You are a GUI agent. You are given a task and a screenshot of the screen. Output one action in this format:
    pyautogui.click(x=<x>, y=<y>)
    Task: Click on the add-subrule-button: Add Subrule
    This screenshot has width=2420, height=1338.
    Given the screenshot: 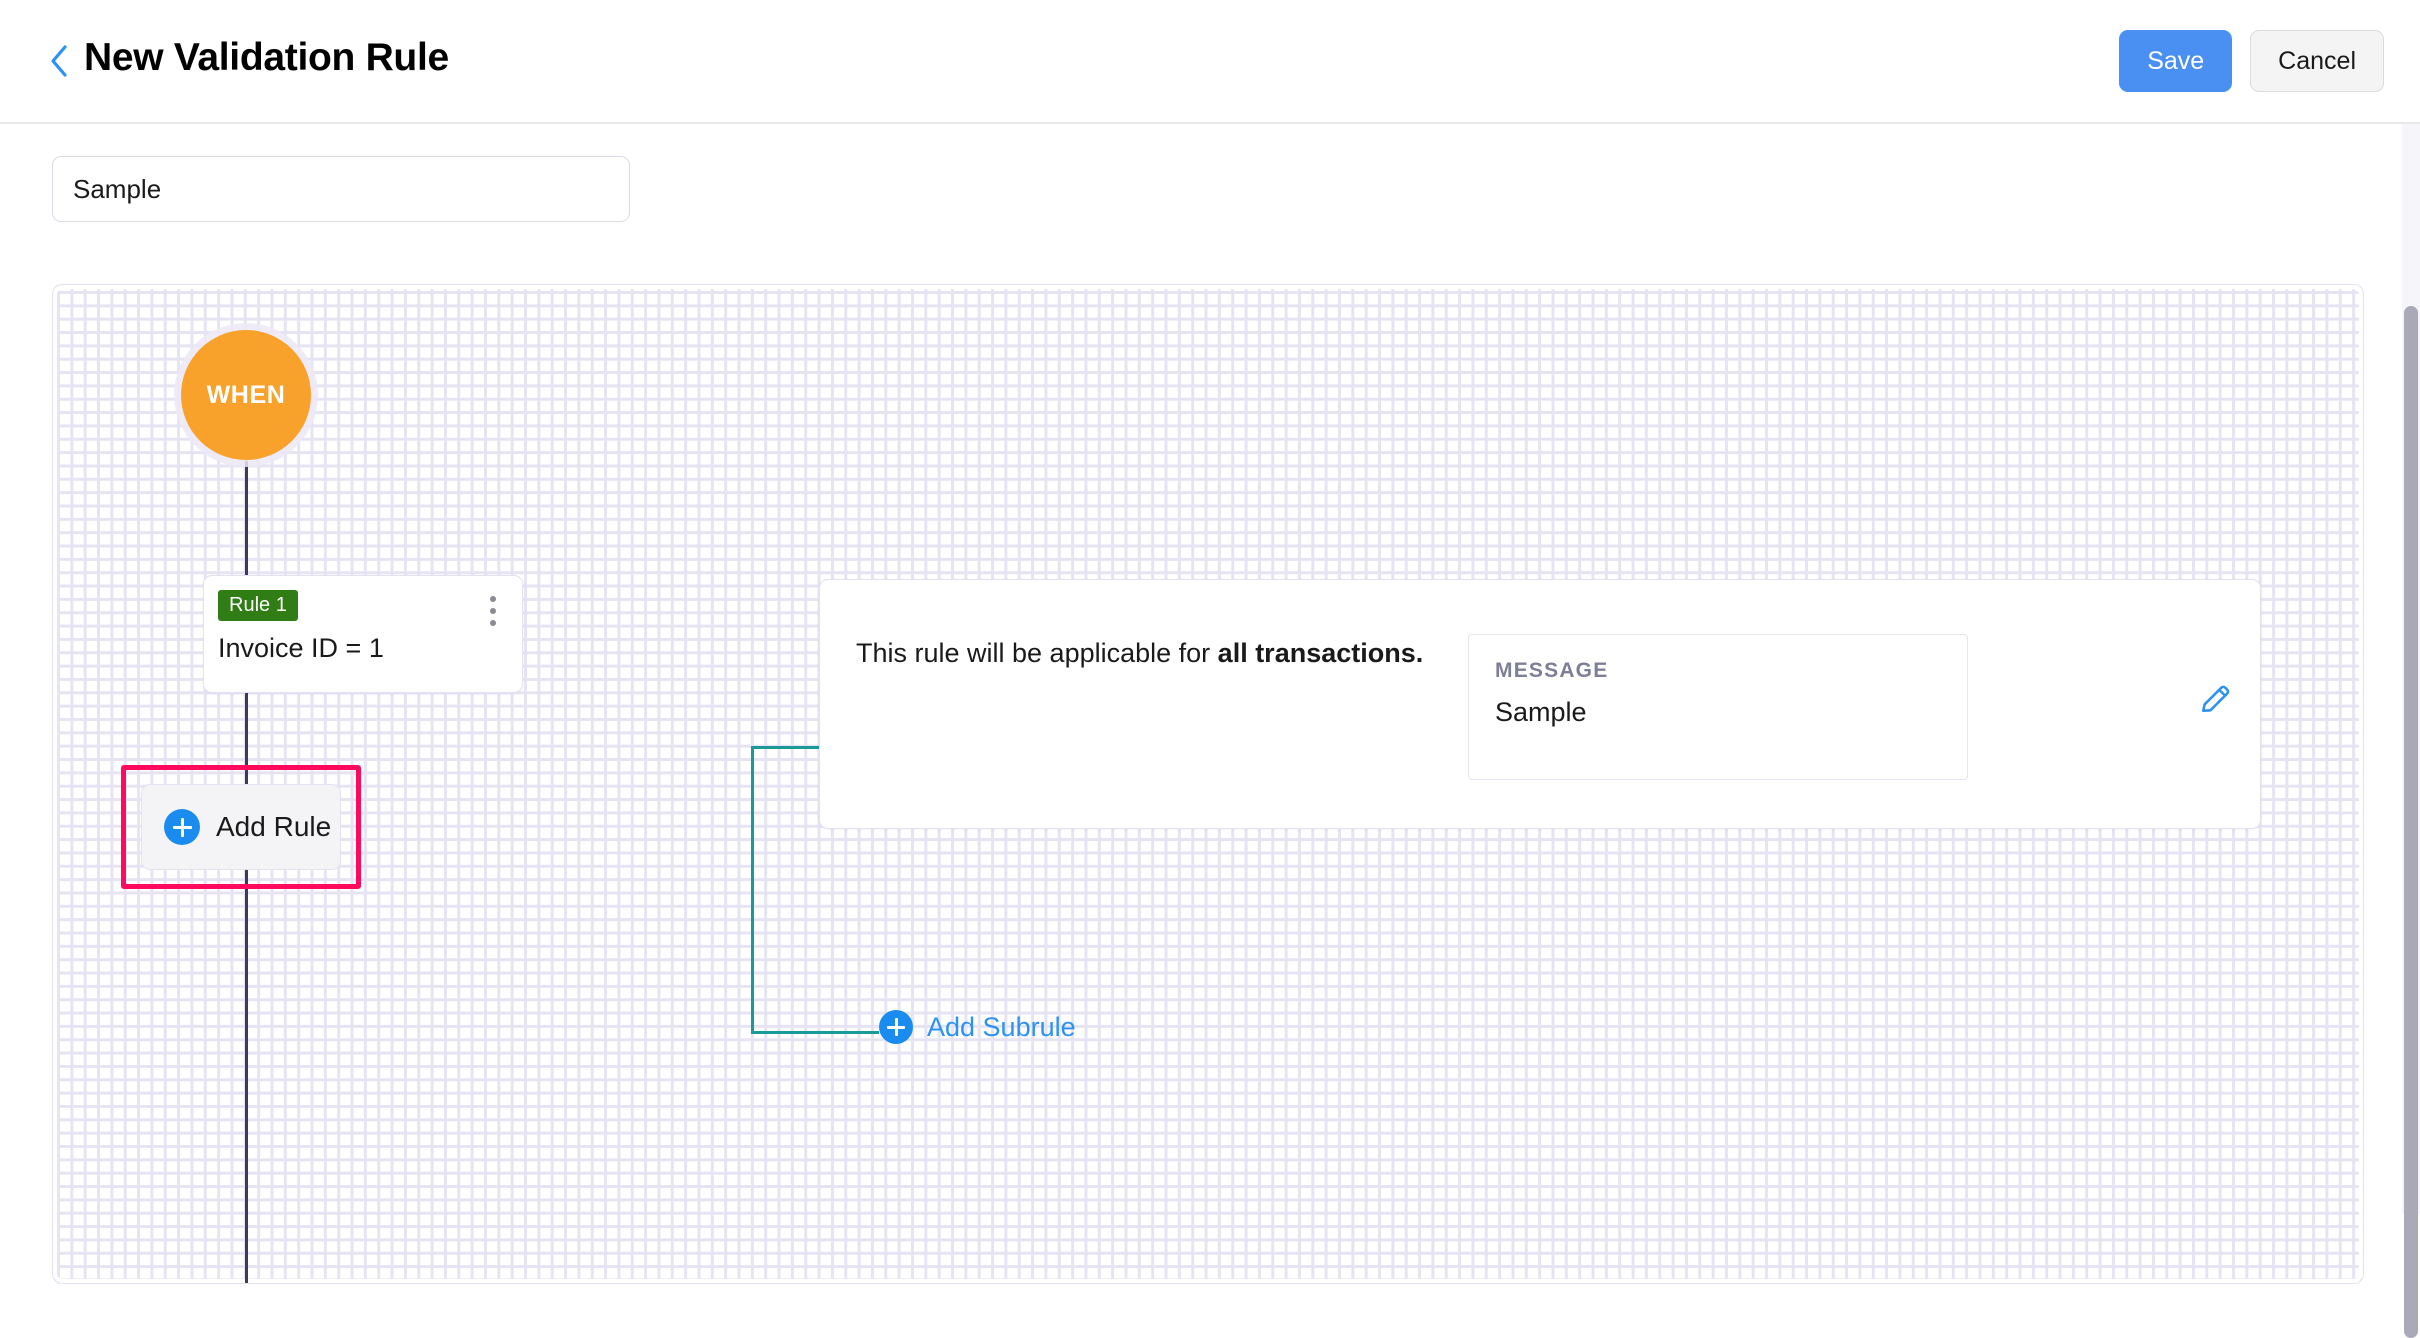 What is the action you would take?
    pyautogui.click(x=977, y=1027)
    